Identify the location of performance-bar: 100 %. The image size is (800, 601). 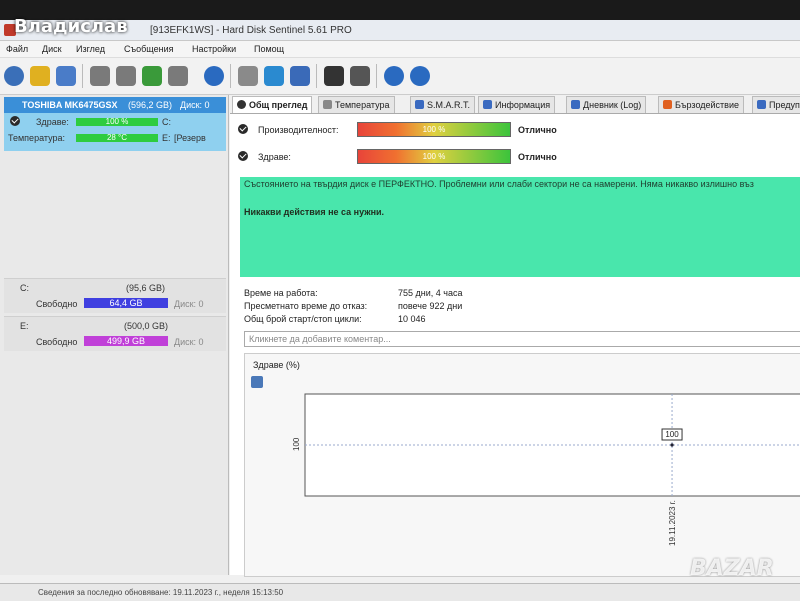
(434, 129).